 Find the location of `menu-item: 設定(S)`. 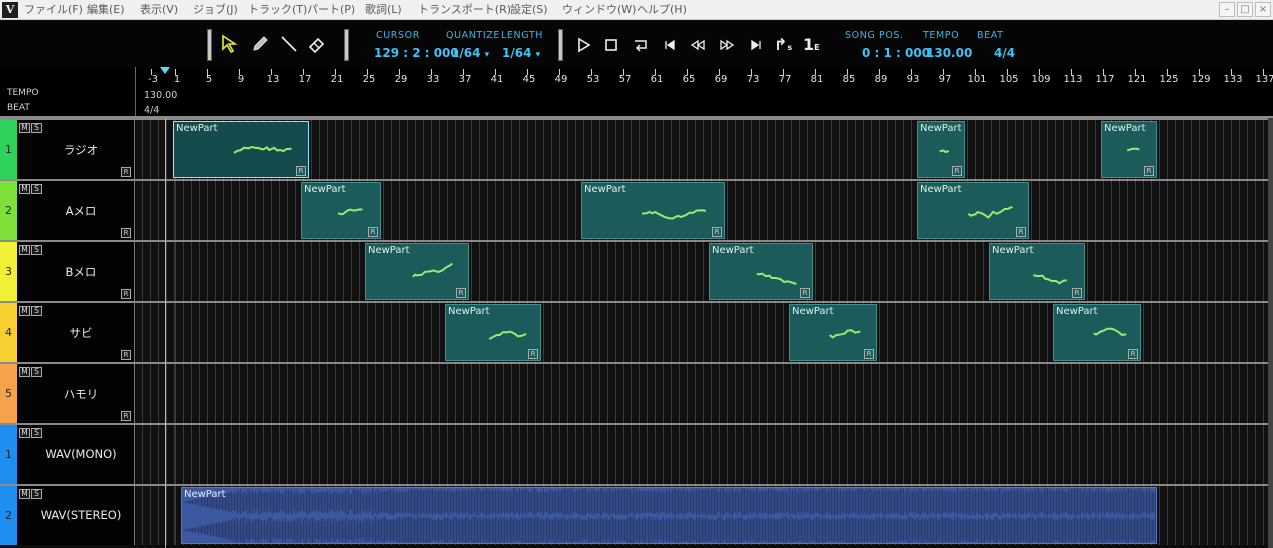

menu-item: 設定(S) is located at coordinates (529, 10).